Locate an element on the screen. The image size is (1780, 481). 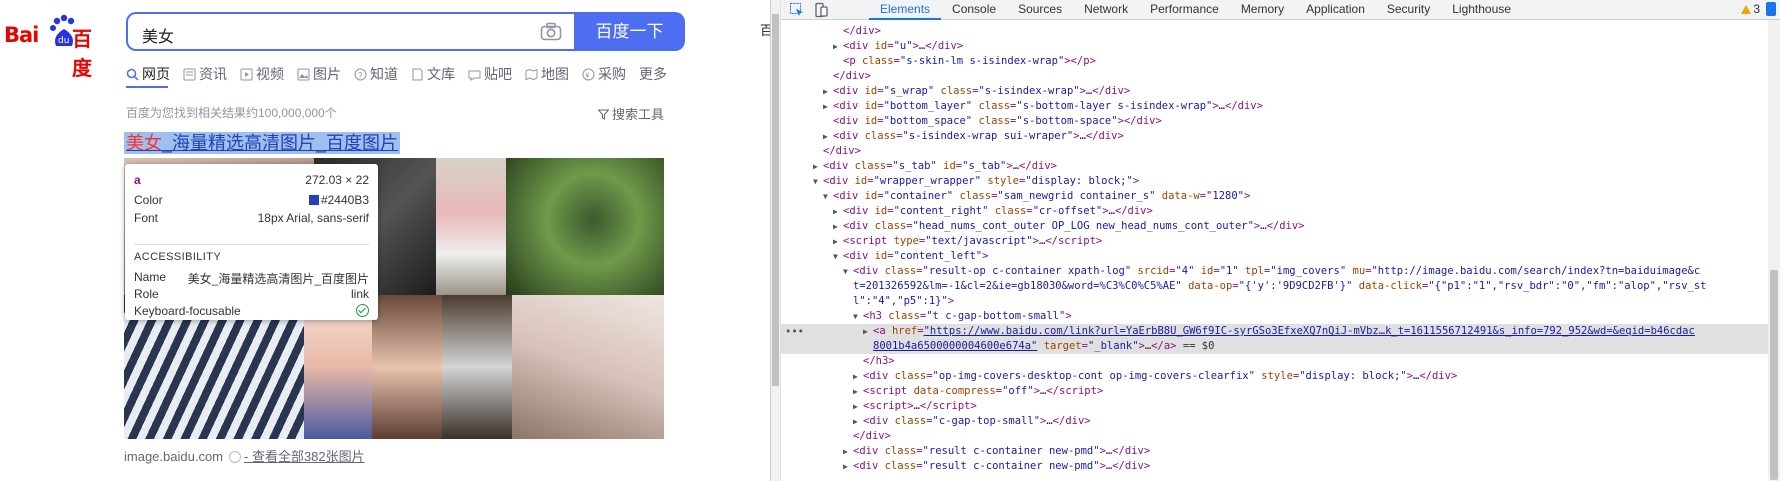
role-value: link is located at coordinates (359, 294).